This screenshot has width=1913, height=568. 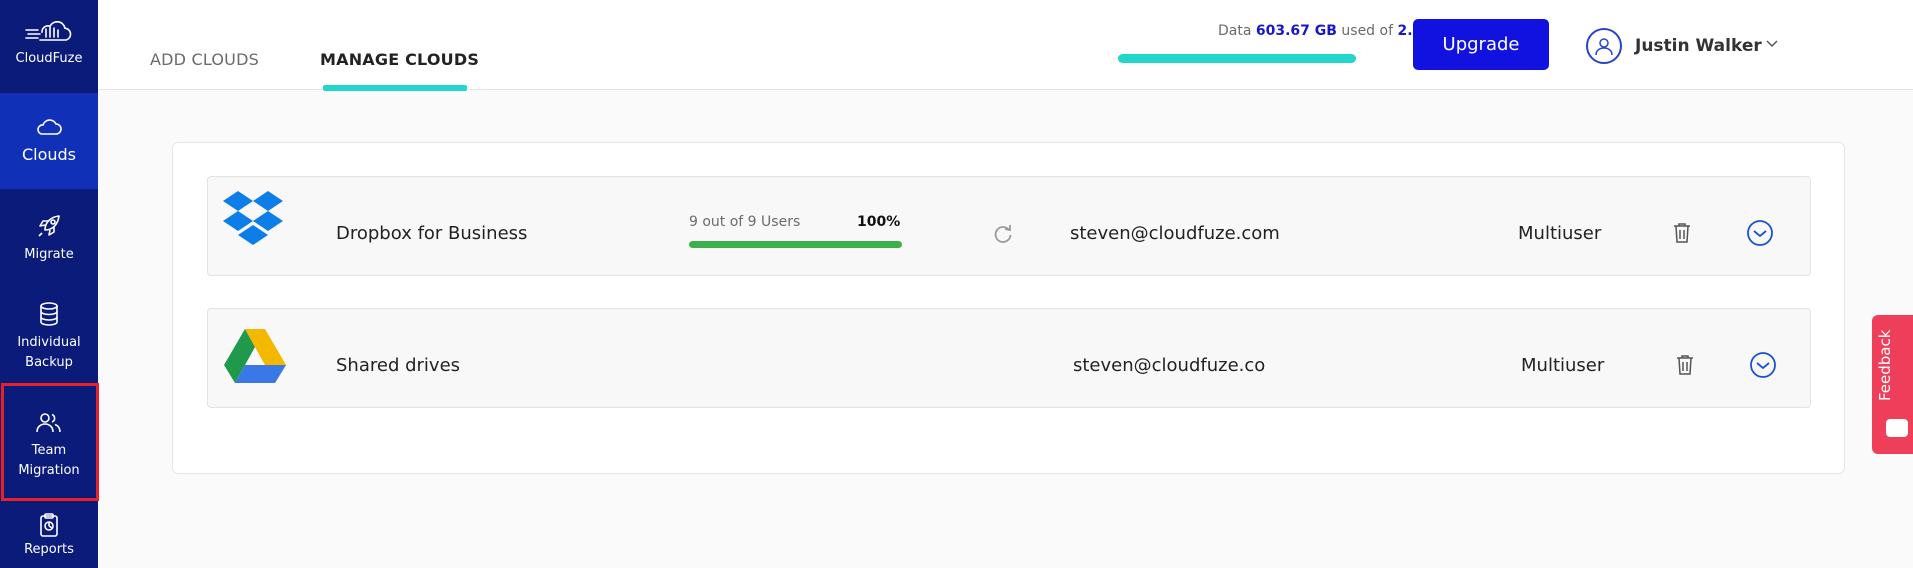 What do you see at coordinates (1367, 31) in the screenshot?
I see `usage-middle: used of` at bounding box center [1367, 31].